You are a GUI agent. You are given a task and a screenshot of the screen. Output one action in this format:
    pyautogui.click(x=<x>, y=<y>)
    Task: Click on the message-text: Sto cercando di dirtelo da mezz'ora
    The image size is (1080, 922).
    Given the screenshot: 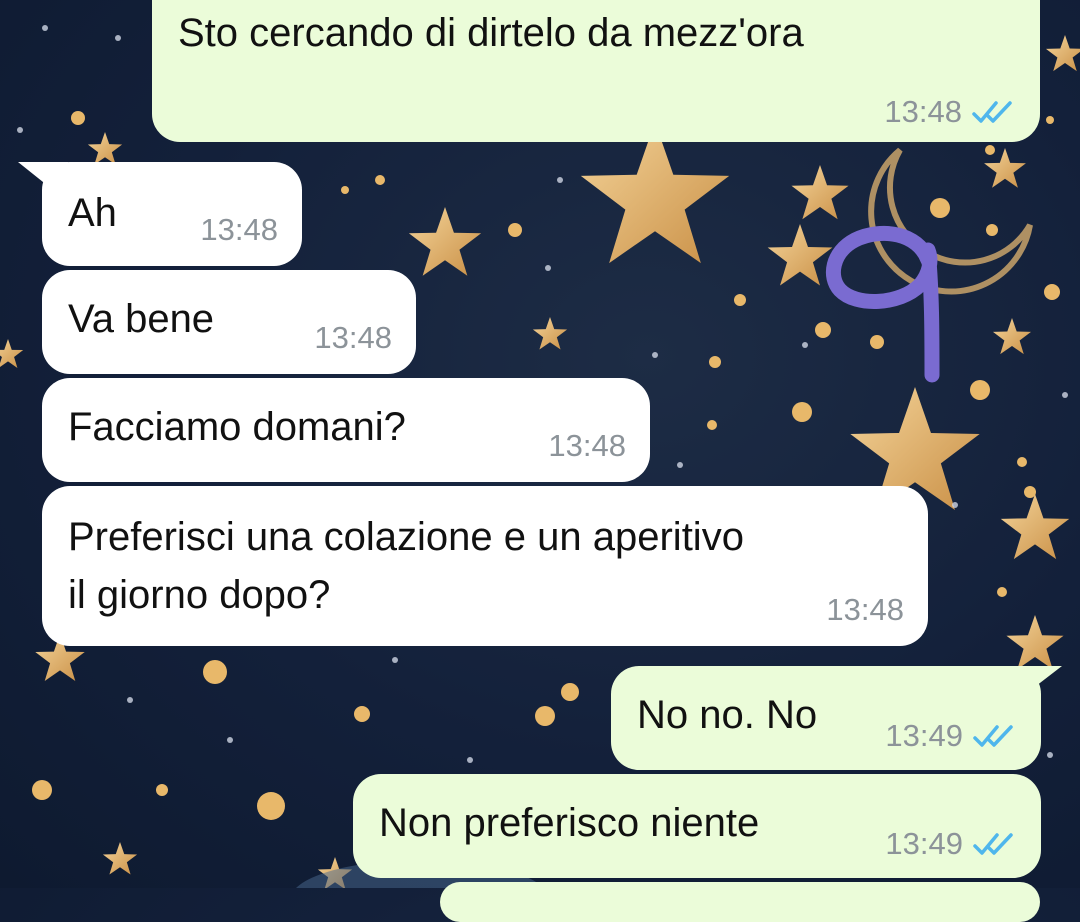 What is the action you would take?
    pyautogui.click(x=491, y=33)
    